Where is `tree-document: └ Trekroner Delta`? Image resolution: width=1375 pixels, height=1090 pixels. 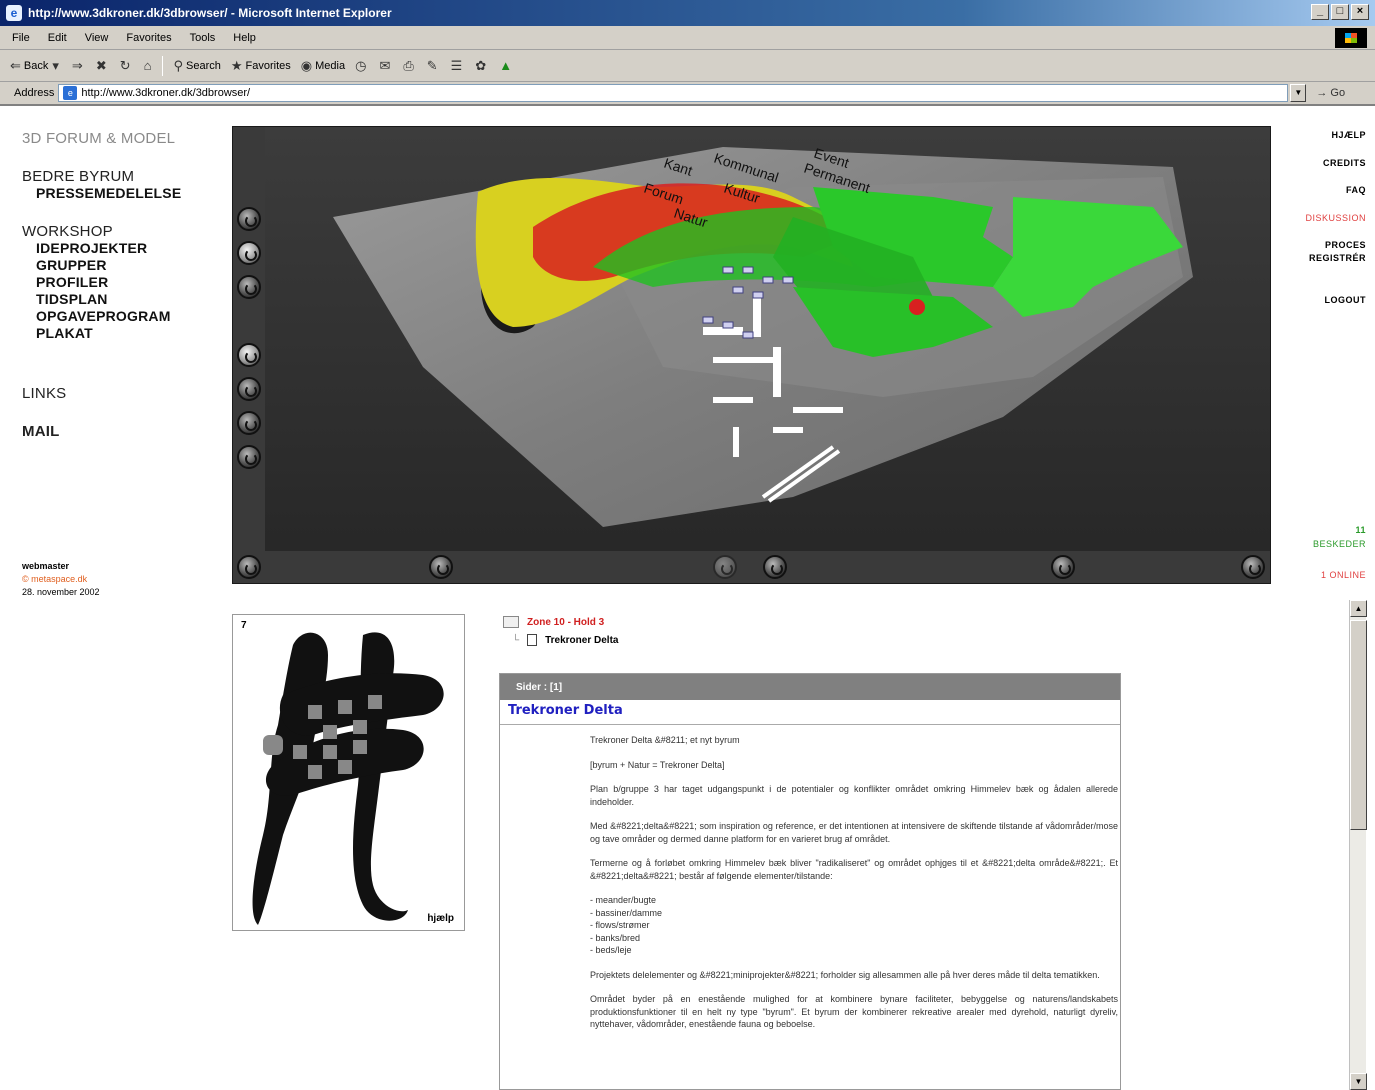 tree-document: └ Trekroner Delta is located at coordinates (565, 640).